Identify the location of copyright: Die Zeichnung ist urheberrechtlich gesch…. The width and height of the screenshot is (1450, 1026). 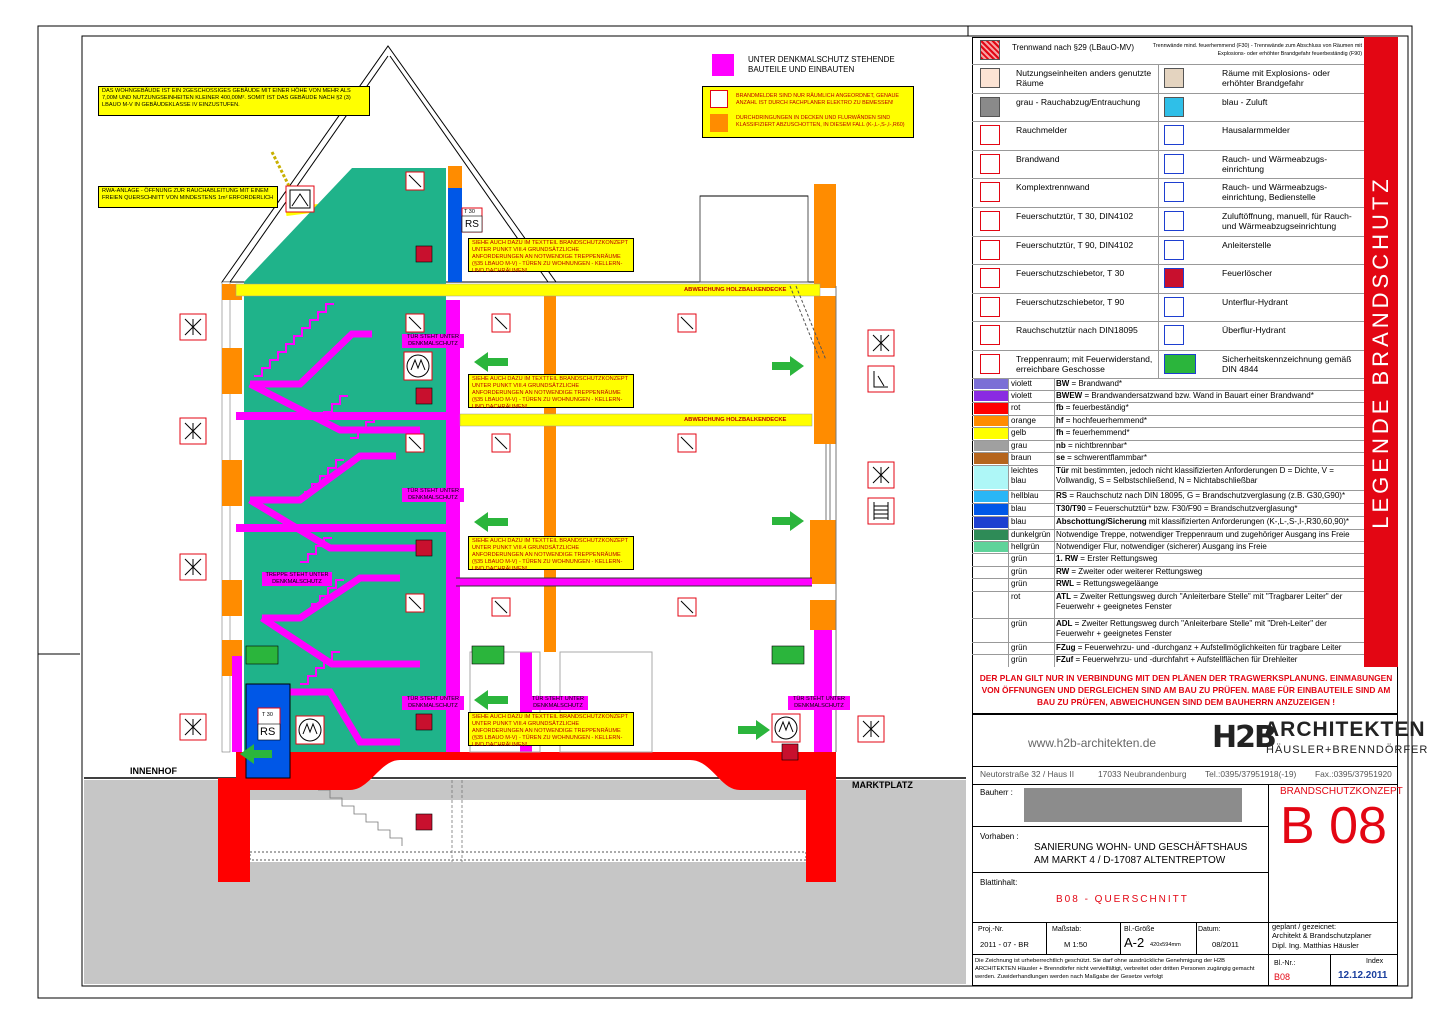
(1115, 969).